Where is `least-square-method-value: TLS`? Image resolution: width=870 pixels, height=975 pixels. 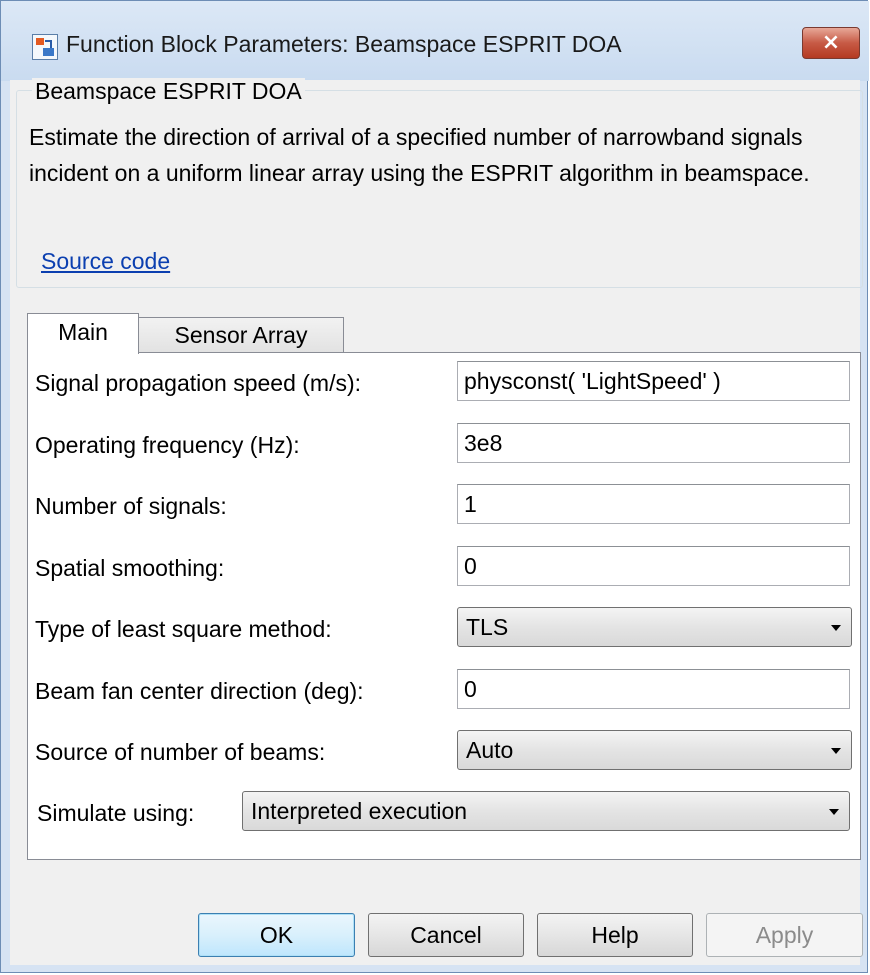
least-square-method-value: TLS is located at coordinates (487, 627).